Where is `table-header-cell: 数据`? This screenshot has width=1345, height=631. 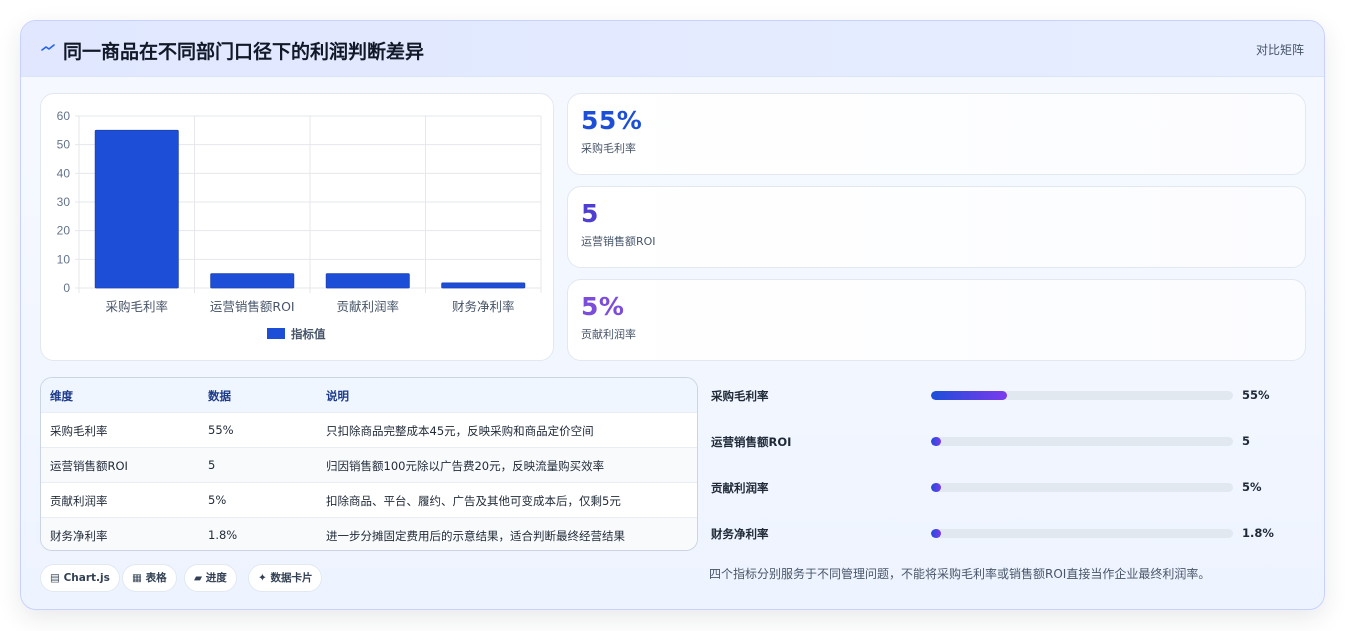
table-header-cell: 数据 is located at coordinates (219, 396).